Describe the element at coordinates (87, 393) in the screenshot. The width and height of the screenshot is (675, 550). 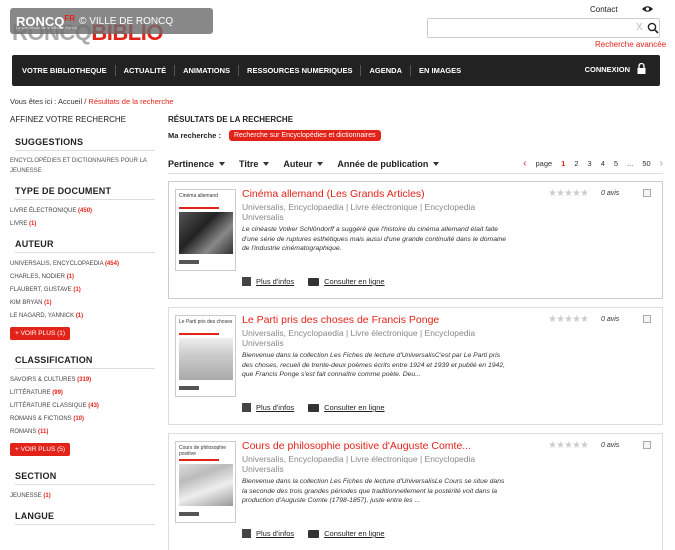
I see `facet-item: LITTÉRATURE (99)` at that location.